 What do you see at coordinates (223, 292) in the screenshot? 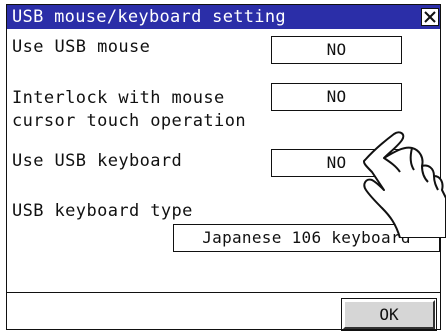
I see `footer-divider` at bounding box center [223, 292].